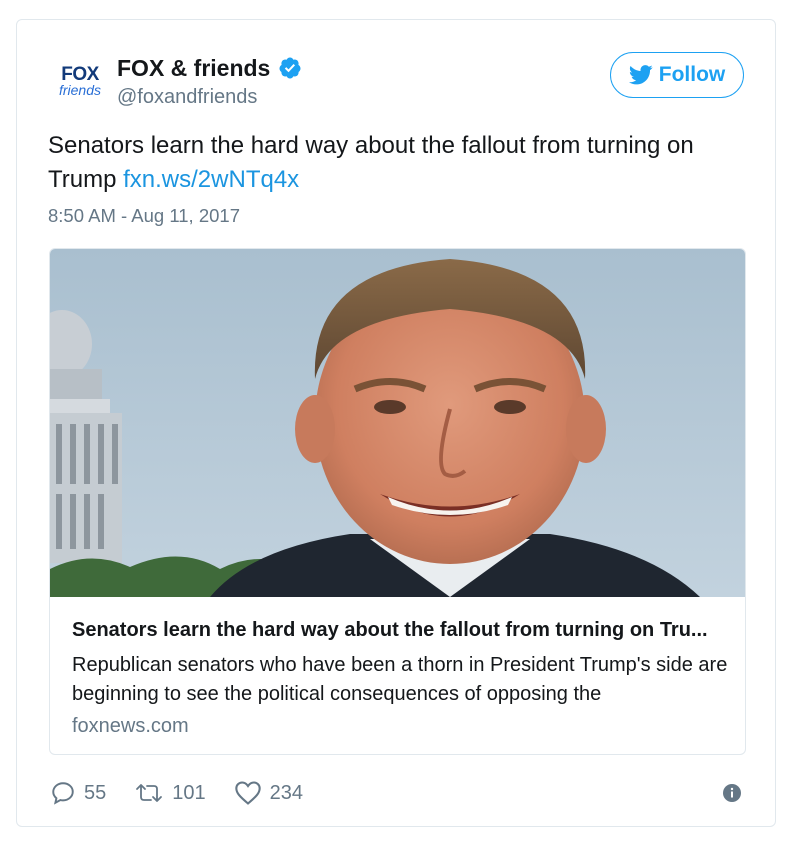 Image resolution: width=799 pixels, height=848 pixels. What do you see at coordinates (170, 793) in the screenshot?
I see `retweet-action: 101` at bounding box center [170, 793].